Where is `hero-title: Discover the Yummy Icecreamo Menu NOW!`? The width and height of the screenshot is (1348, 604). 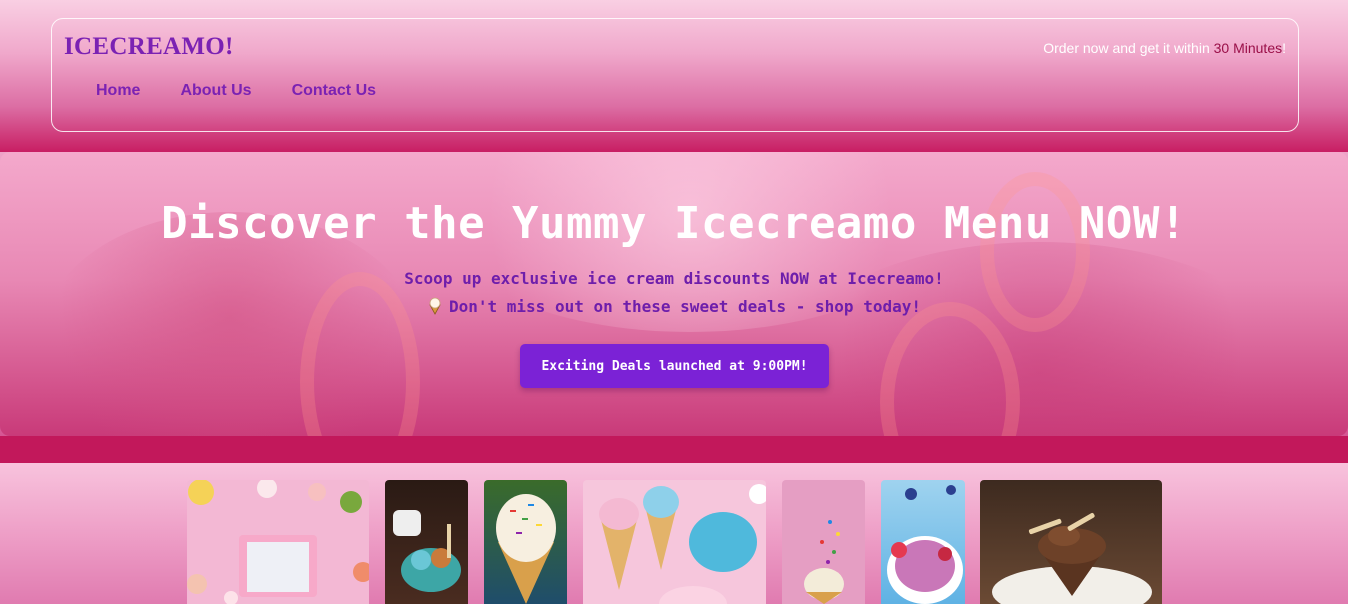
hero-title: Discover the Yummy Icecreamo Menu NOW! is located at coordinates (674, 223).